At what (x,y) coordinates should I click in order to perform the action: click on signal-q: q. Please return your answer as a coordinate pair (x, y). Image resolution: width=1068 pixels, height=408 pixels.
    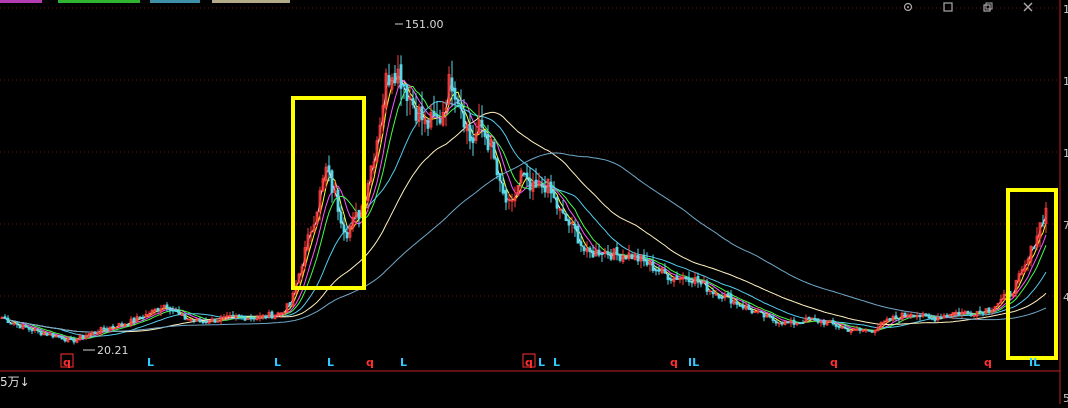
    Looking at the image, I should click on (988, 362).